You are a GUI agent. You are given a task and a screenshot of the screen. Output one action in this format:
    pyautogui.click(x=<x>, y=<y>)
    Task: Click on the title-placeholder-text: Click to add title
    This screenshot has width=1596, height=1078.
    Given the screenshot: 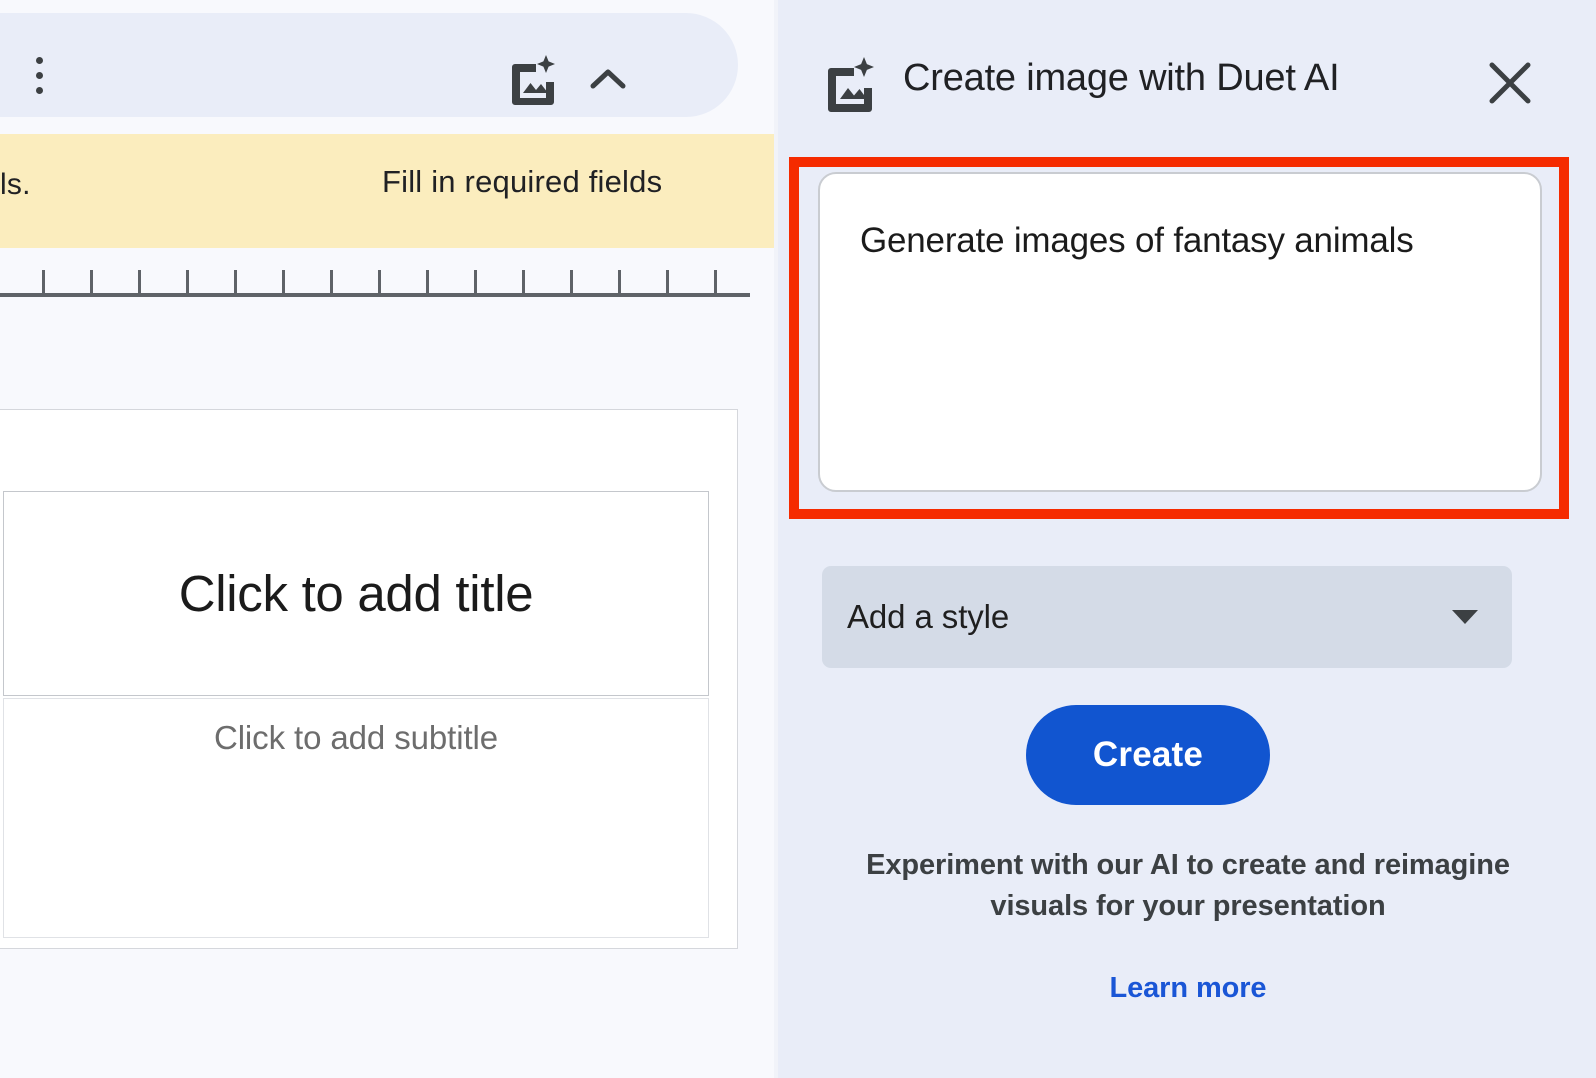 What is the action you would take?
    pyautogui.click(x=356, y=593)
    